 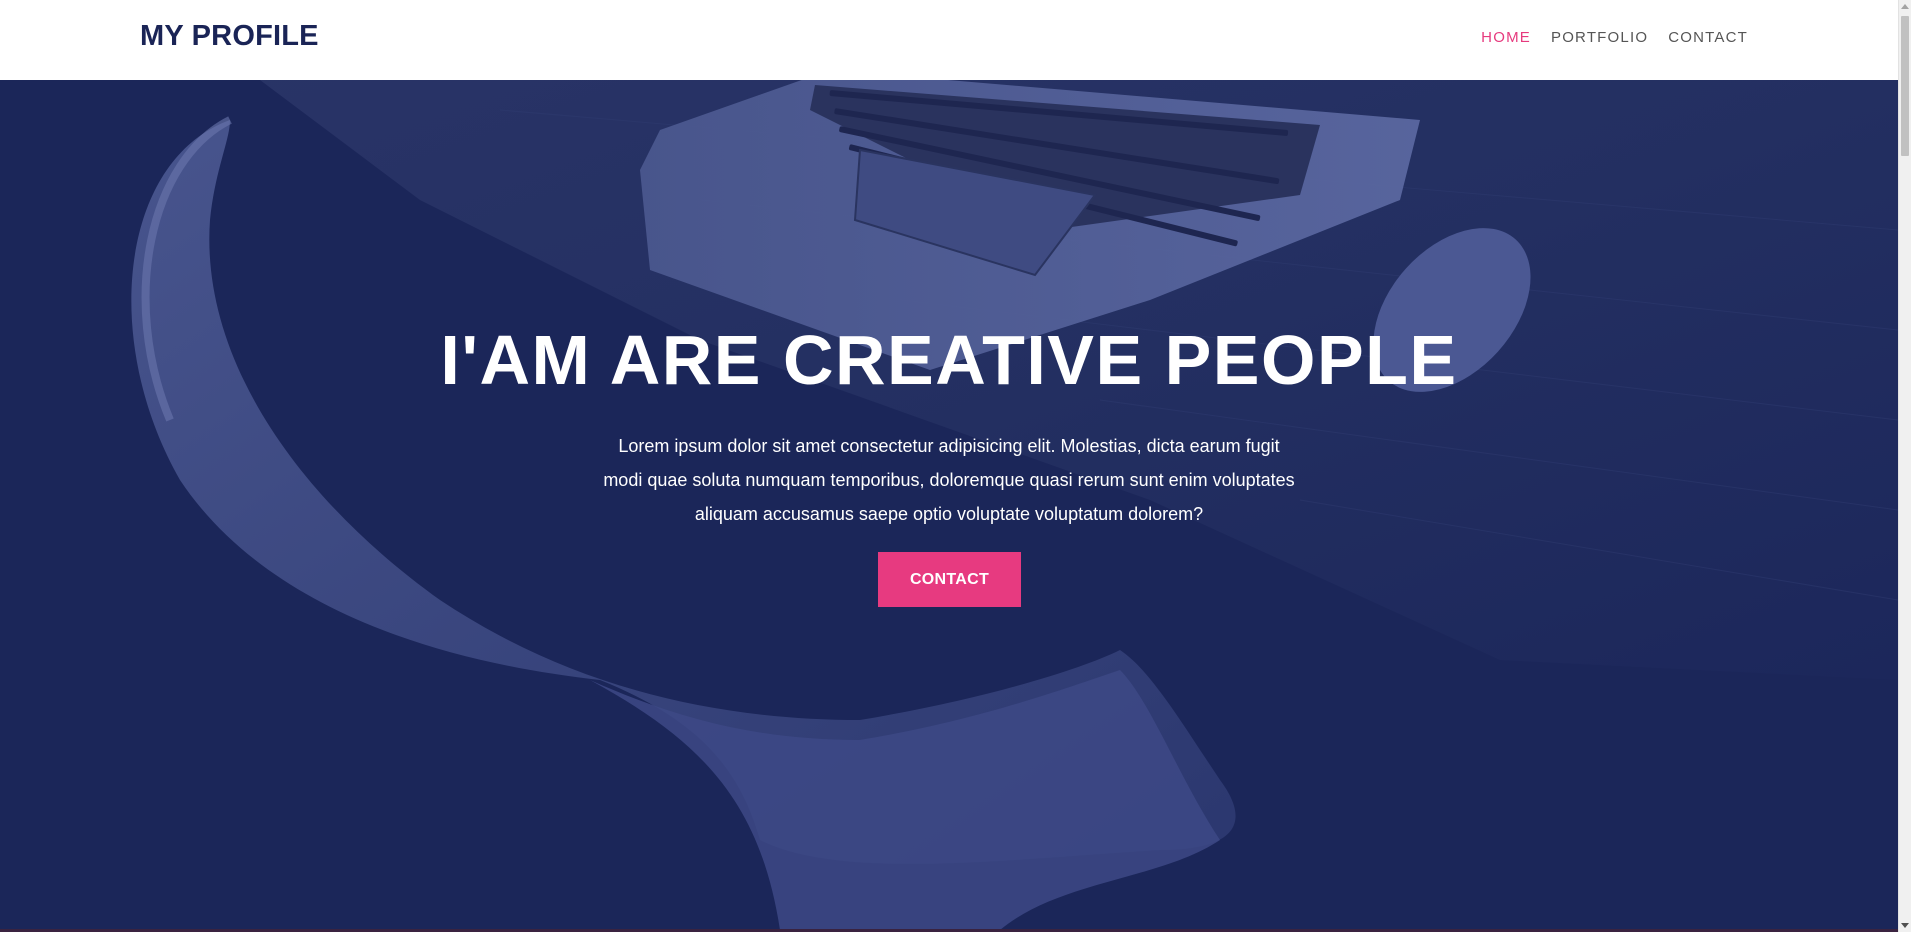 What do you see at coordinates (1905, 925) in the screenshot?
I see `scroll-down-icon` at bounding box center [1905, 925].